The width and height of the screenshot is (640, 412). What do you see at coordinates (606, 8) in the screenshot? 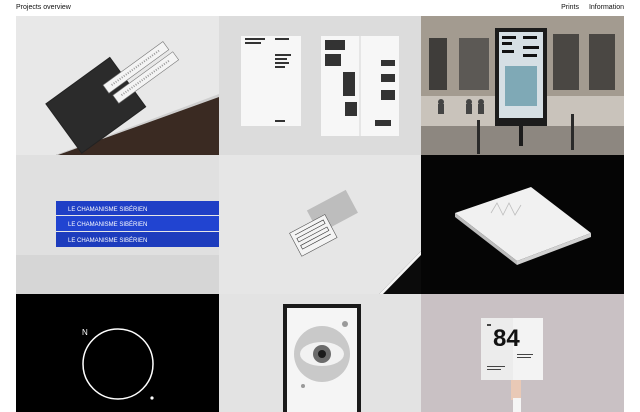
I see `nav-information-link: Information` at bounding box center [606, 8].